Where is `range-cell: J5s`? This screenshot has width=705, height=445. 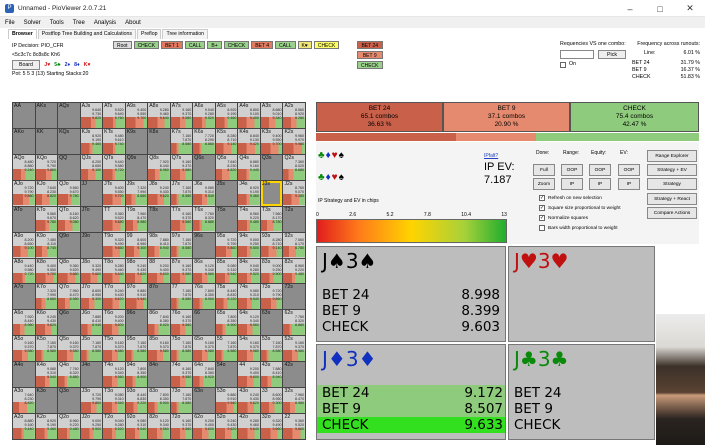 range-cell: J5s is located at coordinates (226, 193).